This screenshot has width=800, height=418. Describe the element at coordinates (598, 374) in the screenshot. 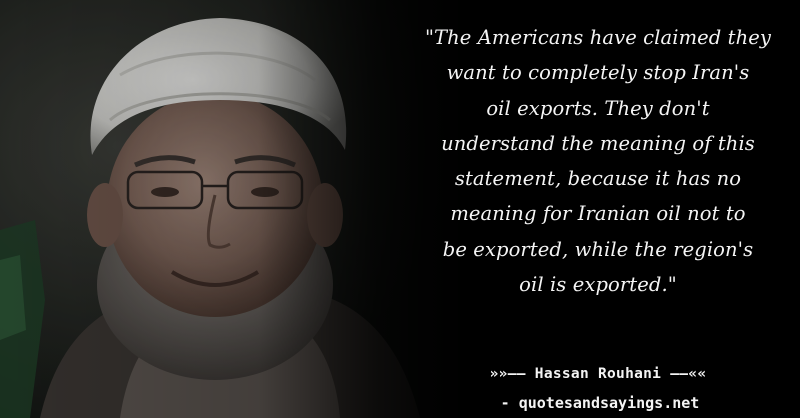

I see `author-attribution: »»–– Hassan Rouhani ––««` at that location.